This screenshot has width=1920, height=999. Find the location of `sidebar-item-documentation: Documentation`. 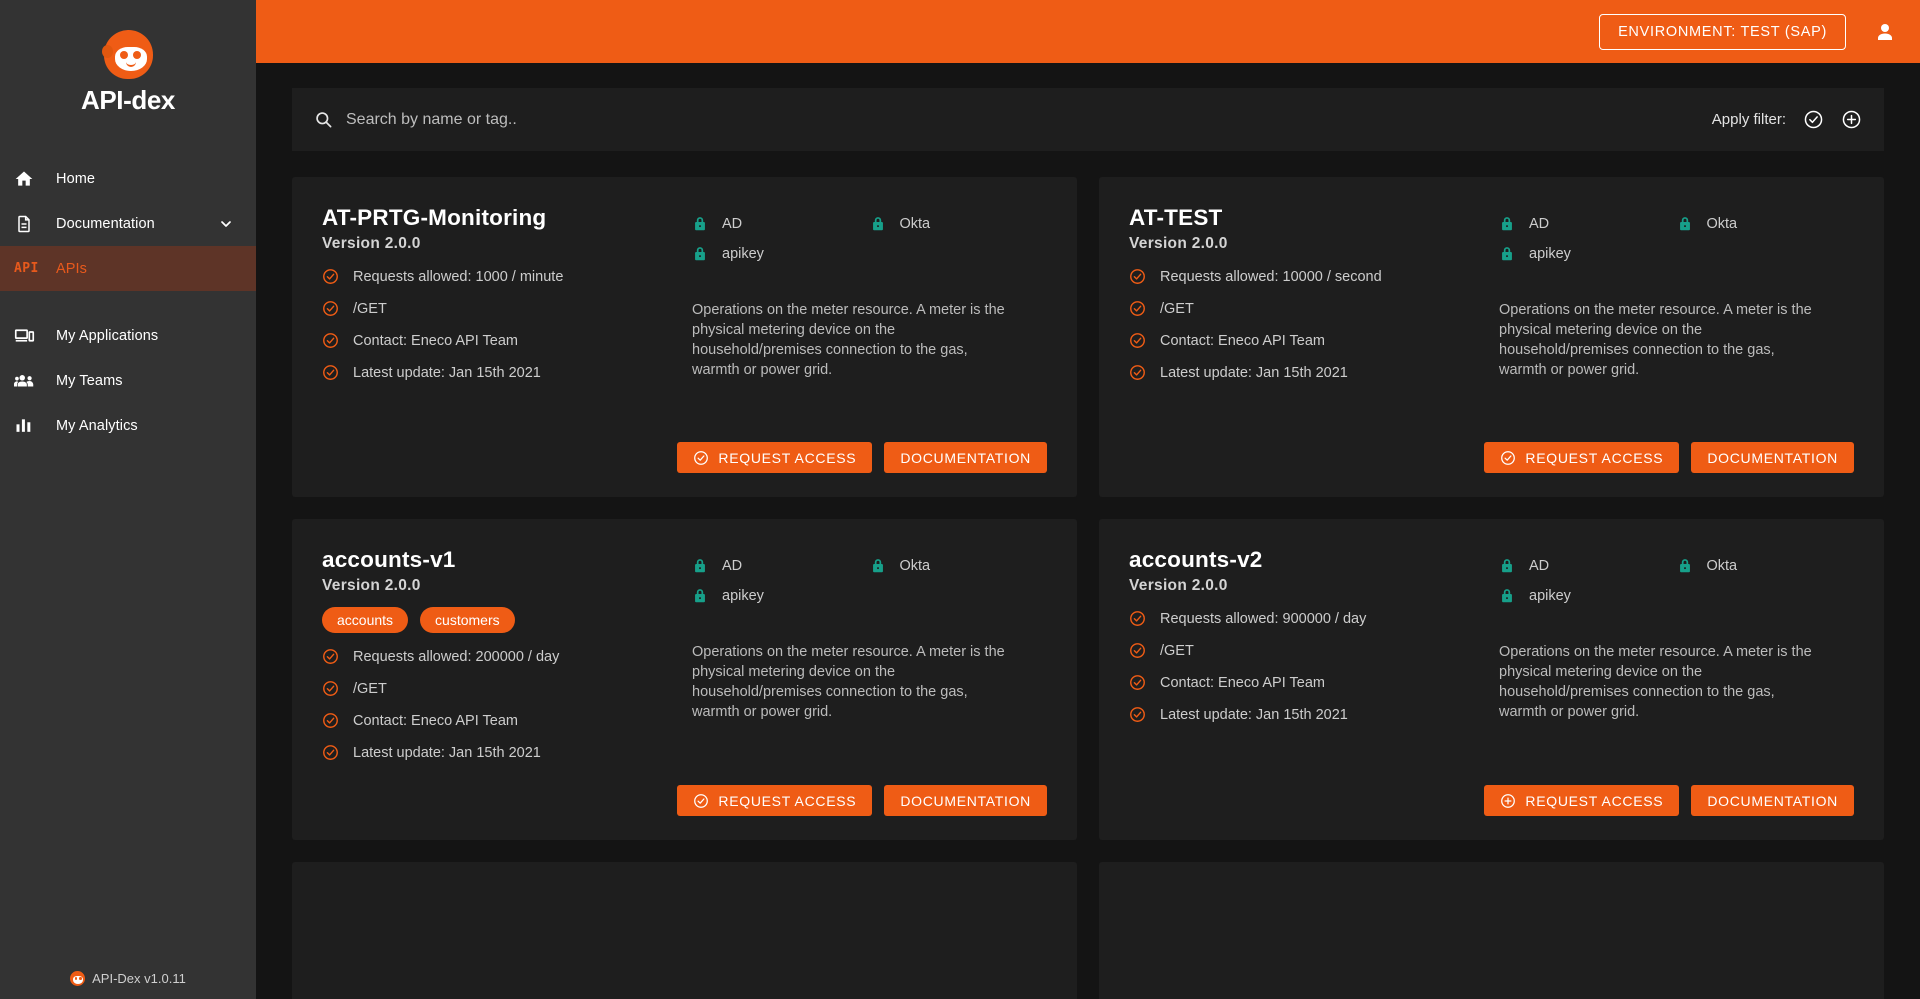

sidebar-item-documentation: Documentation is located at coordinates (128, 223).